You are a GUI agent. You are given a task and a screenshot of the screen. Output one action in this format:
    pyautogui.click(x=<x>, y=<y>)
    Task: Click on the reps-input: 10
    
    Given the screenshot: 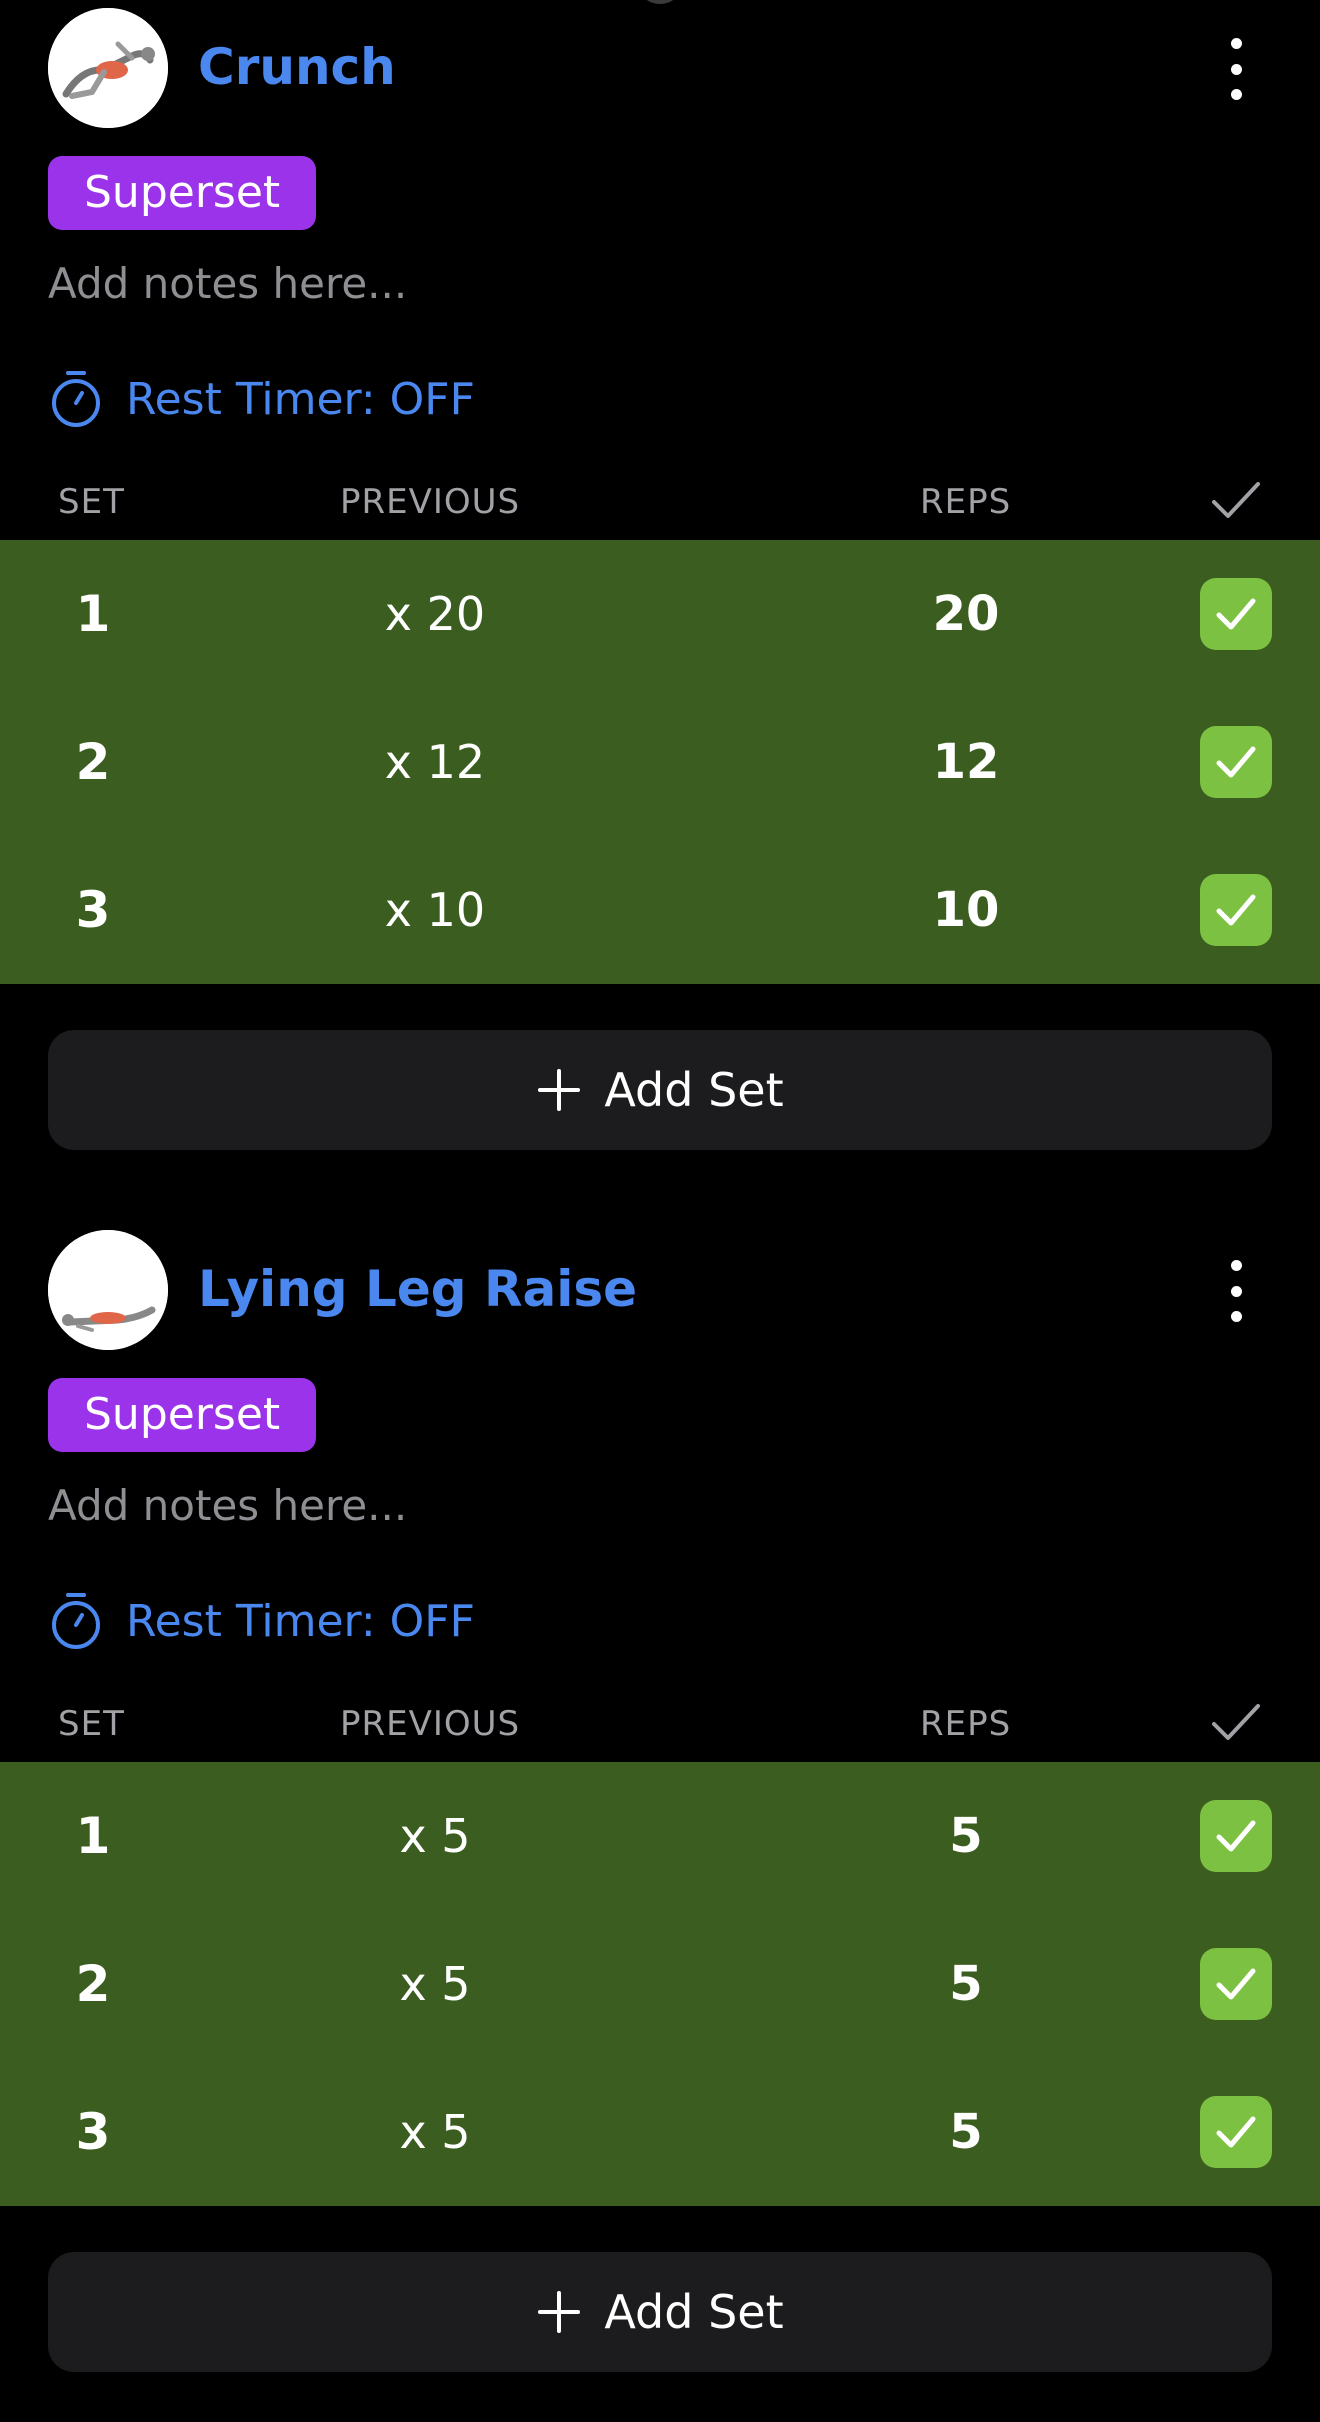 What is the action you would take?
    pyautogui.click(x=966, y=910)
    